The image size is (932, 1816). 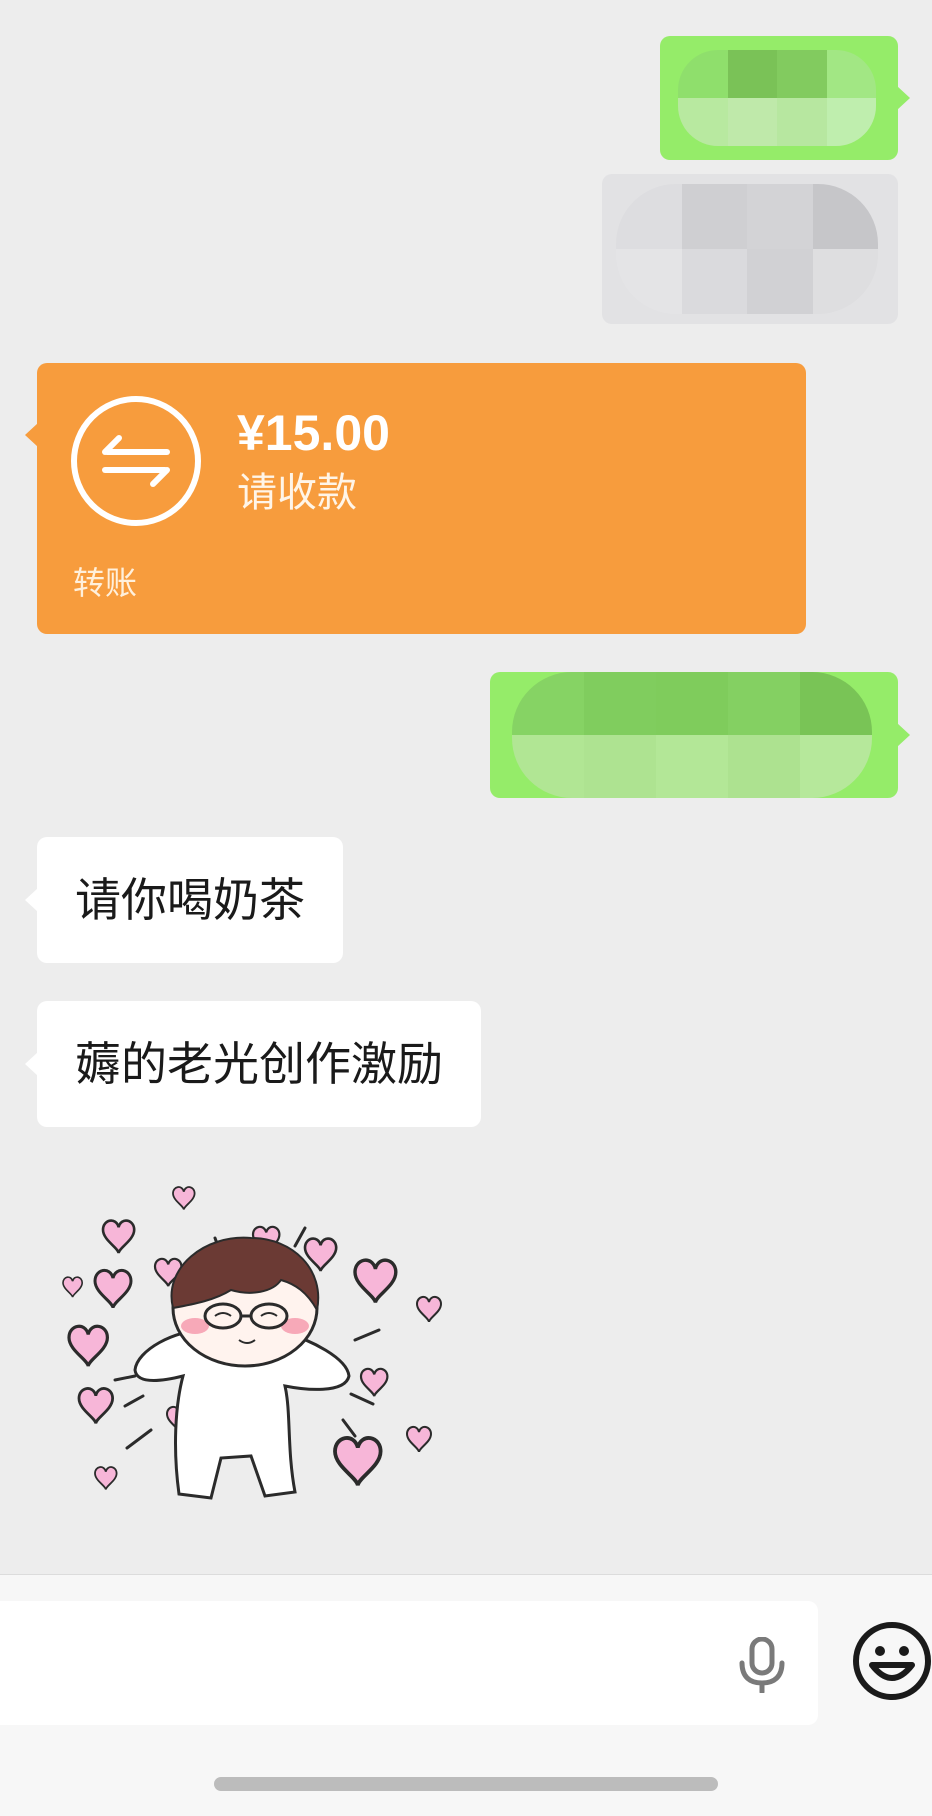 What do you see at coordinates (105, 583) in the screenshot?
I see `transfer-label: 转账` at bounding box center [105, 583].